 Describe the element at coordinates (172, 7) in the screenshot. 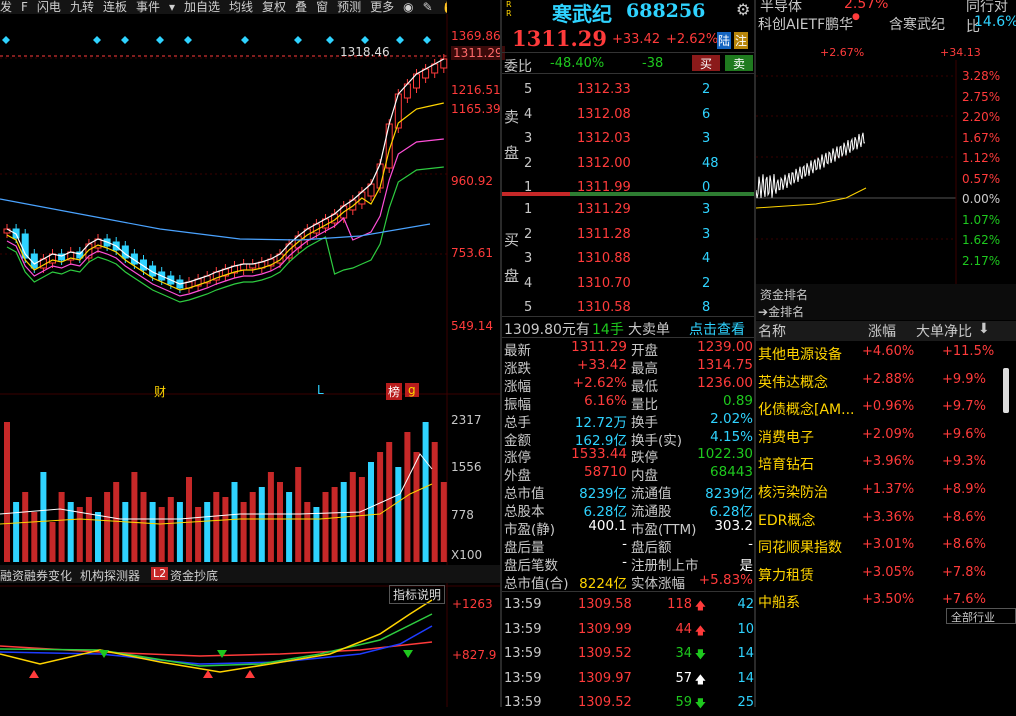

I see `toolbar-item: ▾` at that location.